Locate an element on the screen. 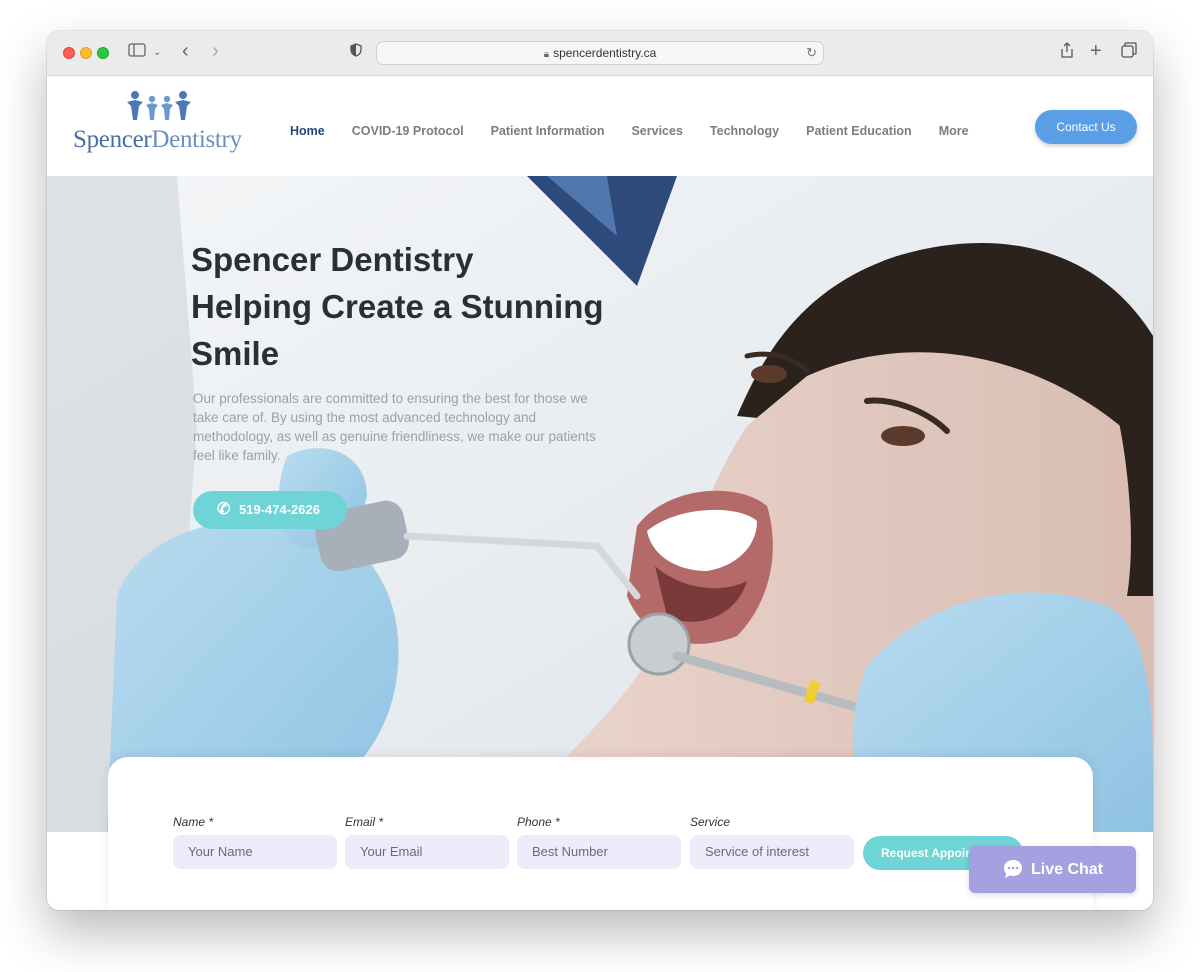 The width and height of the screenshot is (1200, 972). phone-input: Best Number is located at coordinates (599, 852).